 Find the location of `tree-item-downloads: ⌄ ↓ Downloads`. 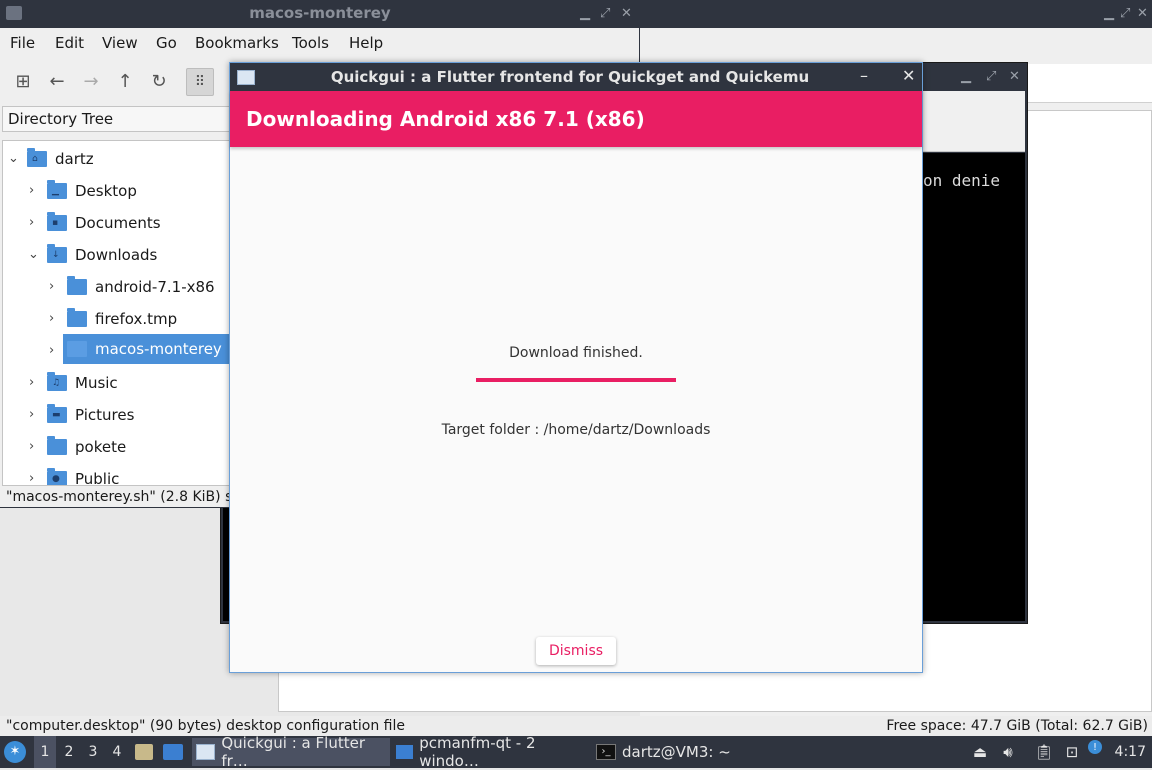

tree-item-downloads: ⌄ ↓ Downloads is located at coordinates (83, 255).